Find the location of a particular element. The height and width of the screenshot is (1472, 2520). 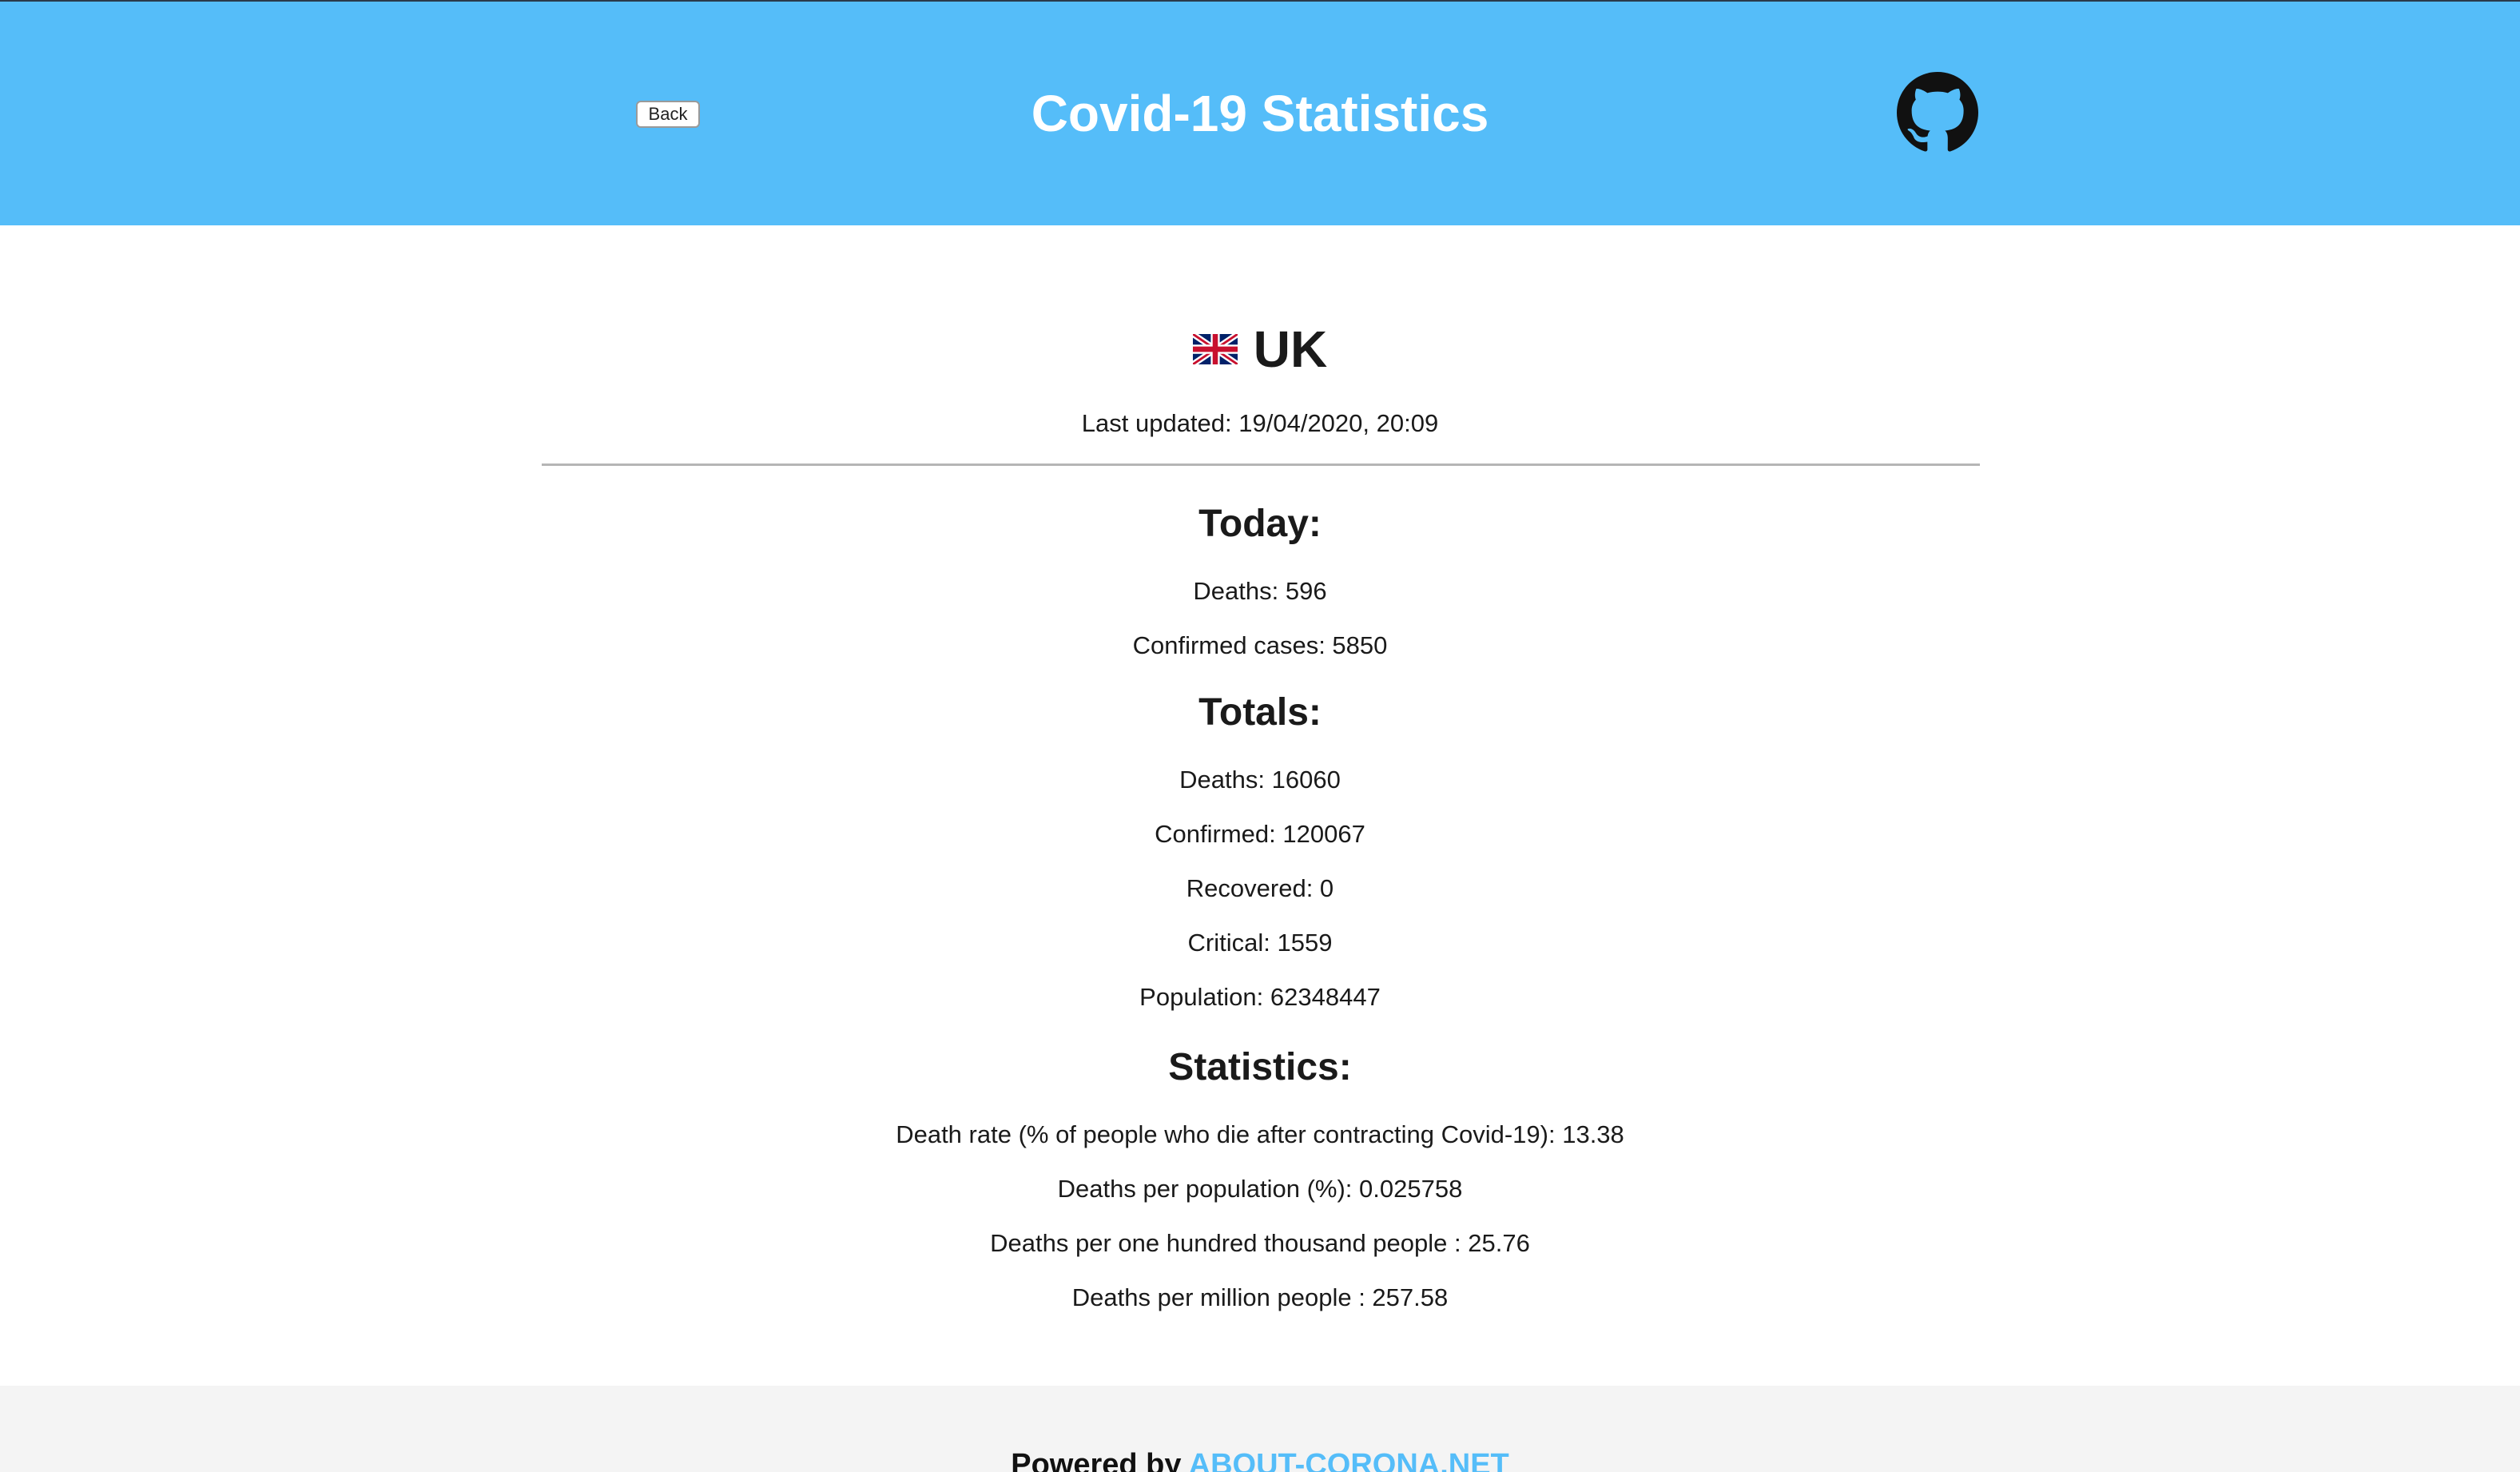

footer: Powered by ABOUT-CORONA.NET is located at coordinates (1260, 1429).